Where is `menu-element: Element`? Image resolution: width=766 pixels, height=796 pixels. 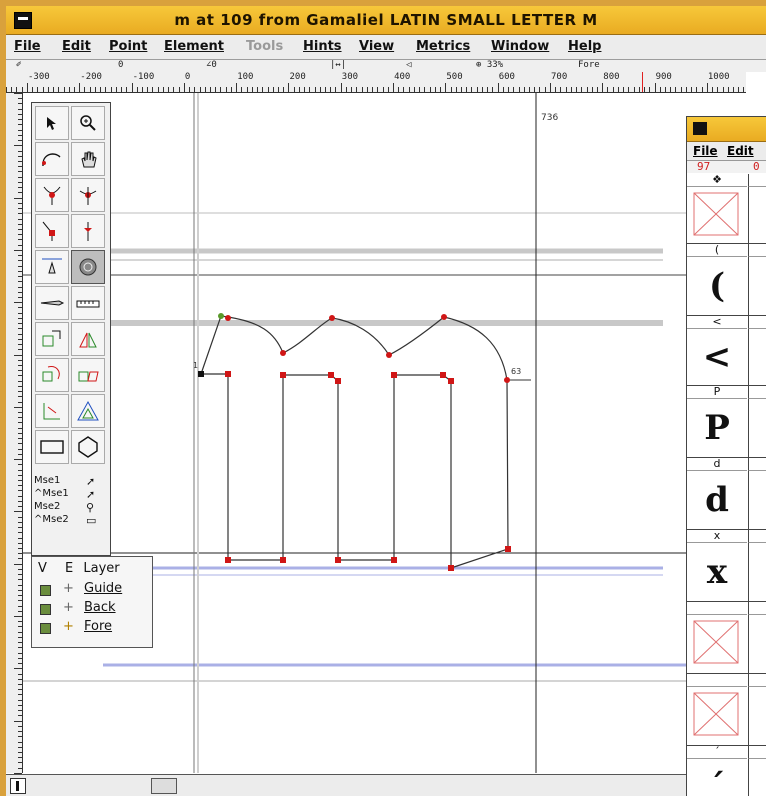 menu-element: Element is located at coordinates (194, 46).